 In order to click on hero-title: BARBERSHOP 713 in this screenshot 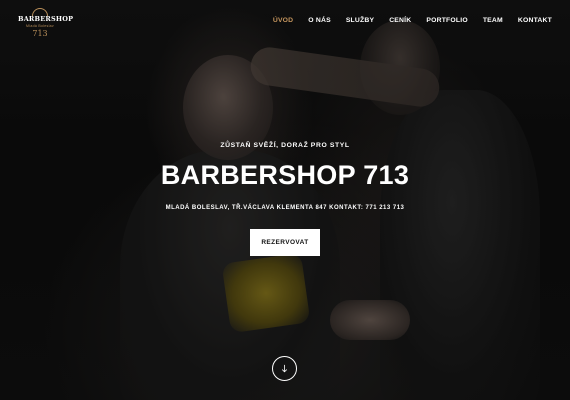, I will do `click(285, 175)`.